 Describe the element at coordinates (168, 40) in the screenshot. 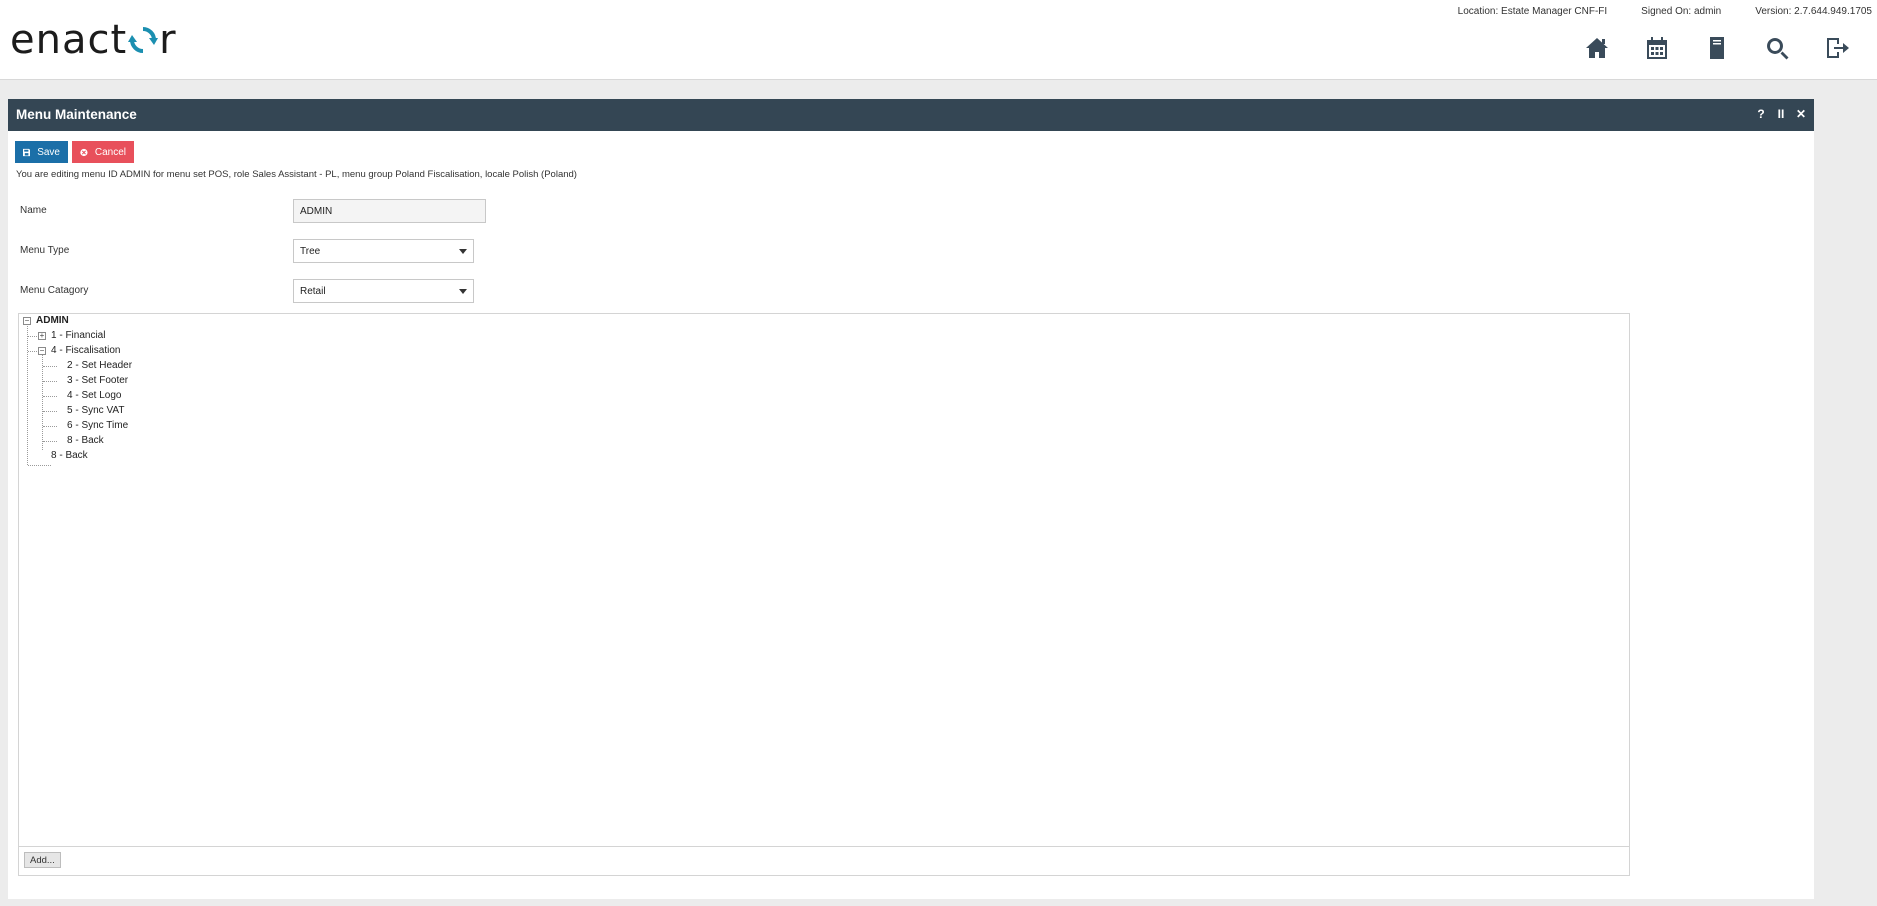

I see `logo-text-end: r` at that location.